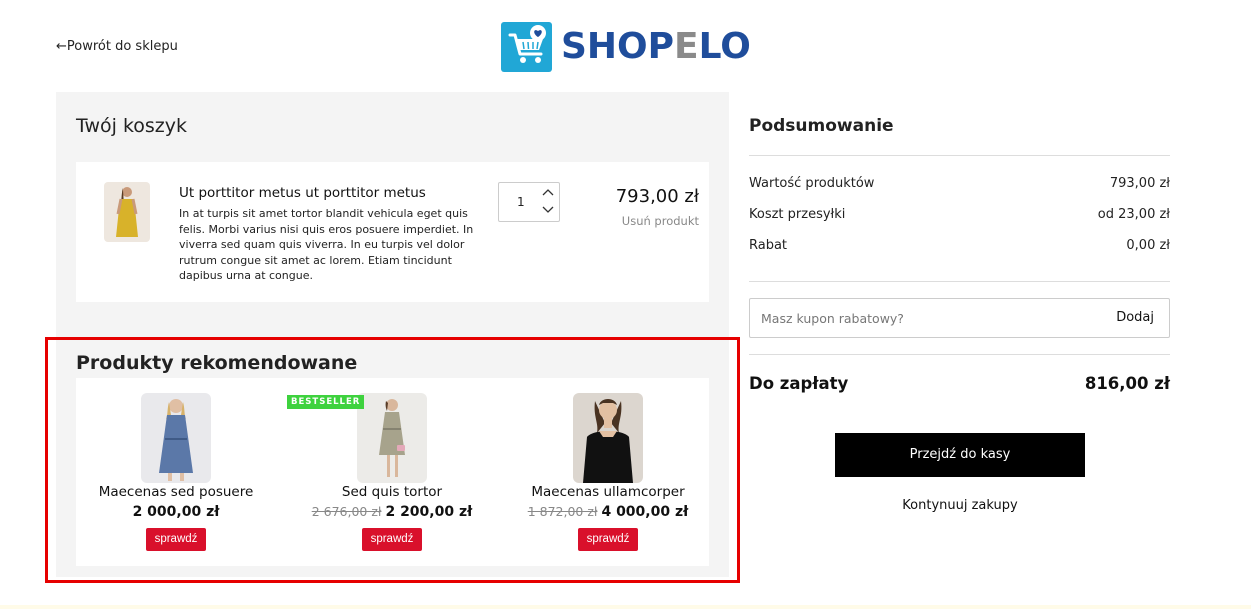 Image resolution: width=1251 pixels, height=609 pixels. I want to click on recommended-product-name: Maecenas sed posuere, so click(176, 492).